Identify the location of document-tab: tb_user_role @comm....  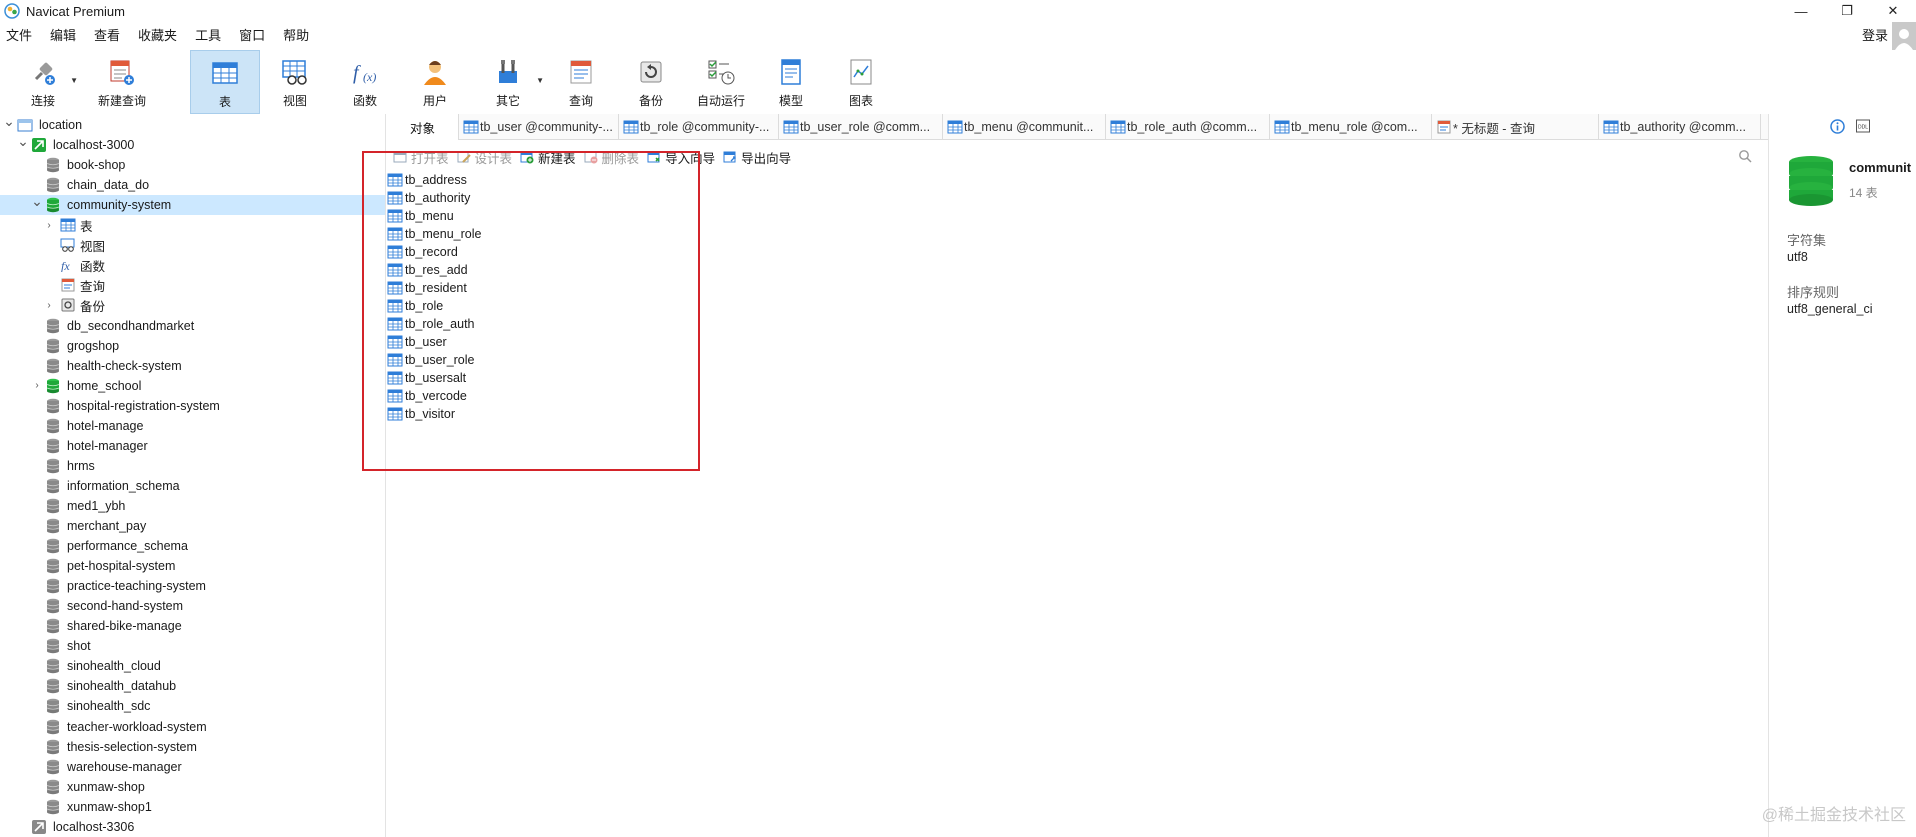
(861, 127).